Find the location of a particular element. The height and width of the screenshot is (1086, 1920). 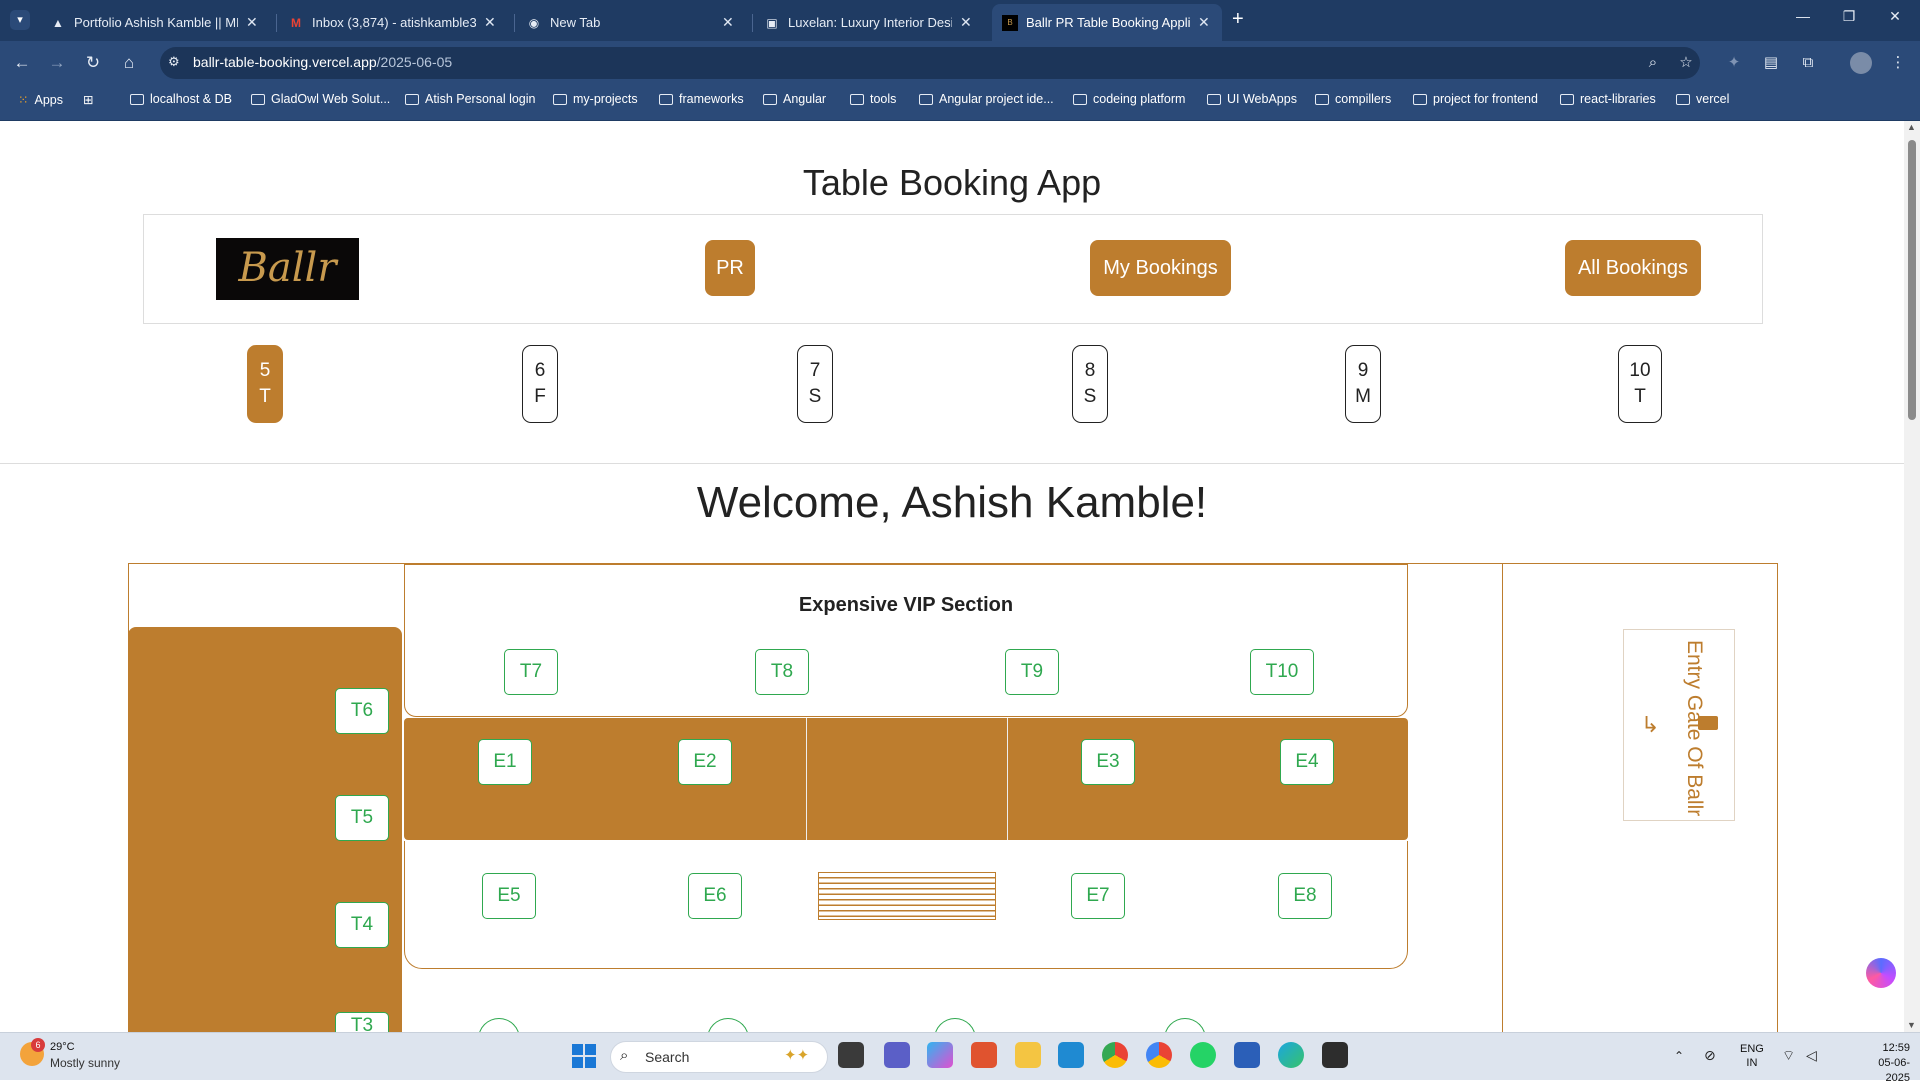

bookmark-grid-icon: ⊞ is located at coordinates (88, 99).